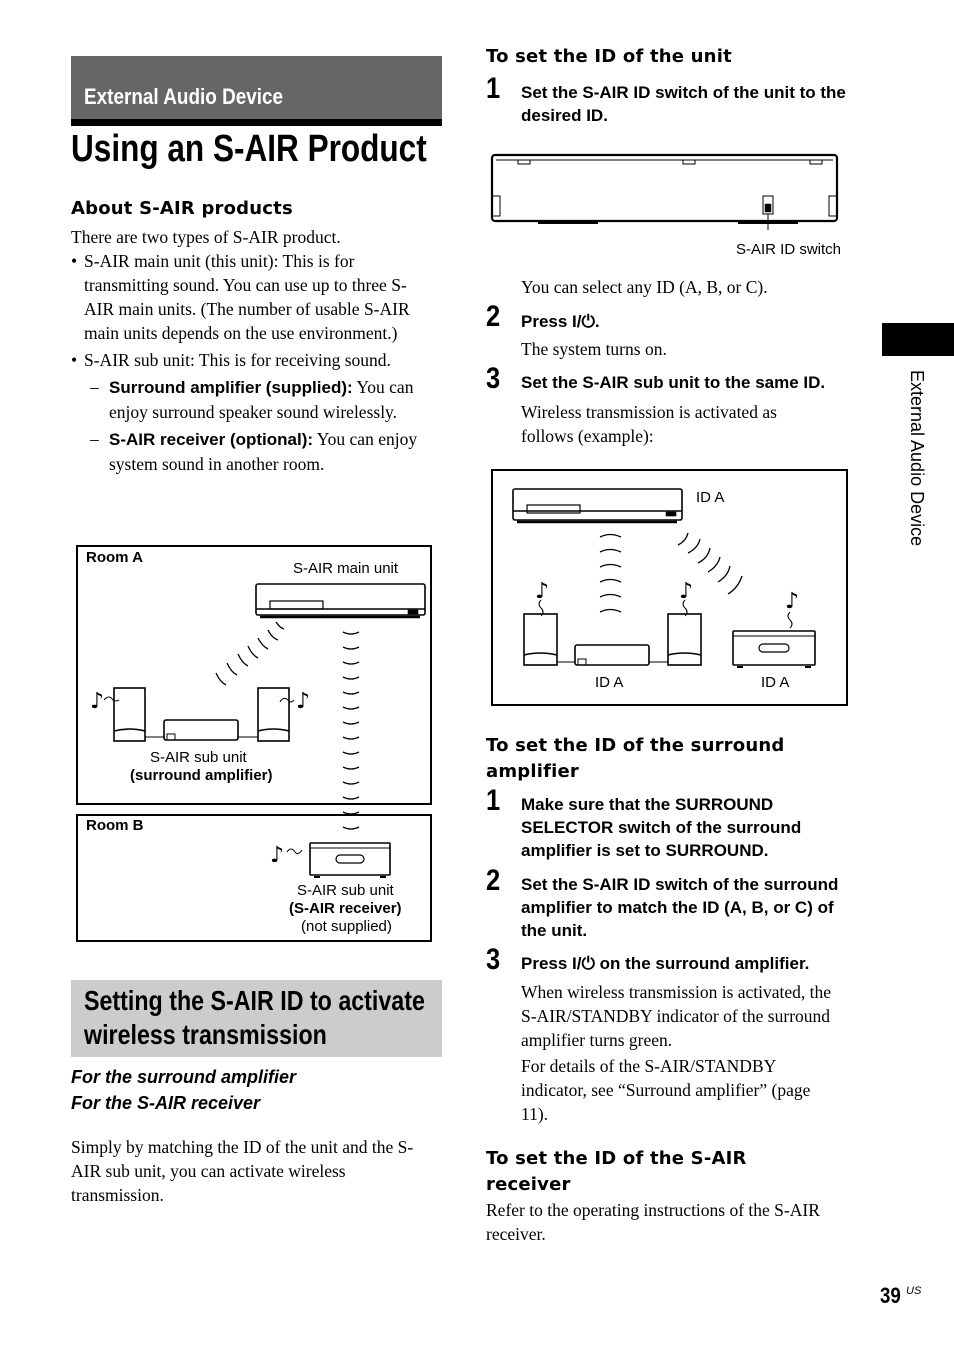 The width and height of the screenshot is (954, 1352). I want to click on side-tab-marker, so click(918, 339).